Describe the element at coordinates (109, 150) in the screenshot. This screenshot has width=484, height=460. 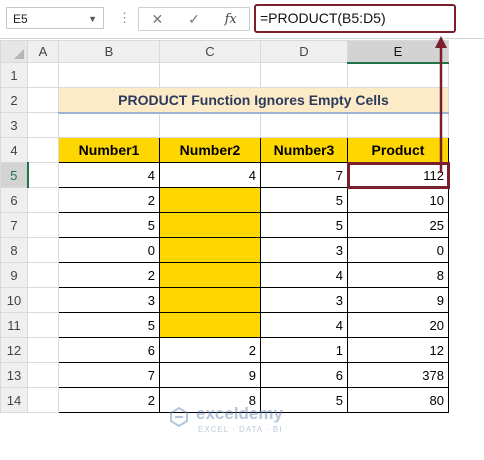
I see `header-number1: Number1` at that location.